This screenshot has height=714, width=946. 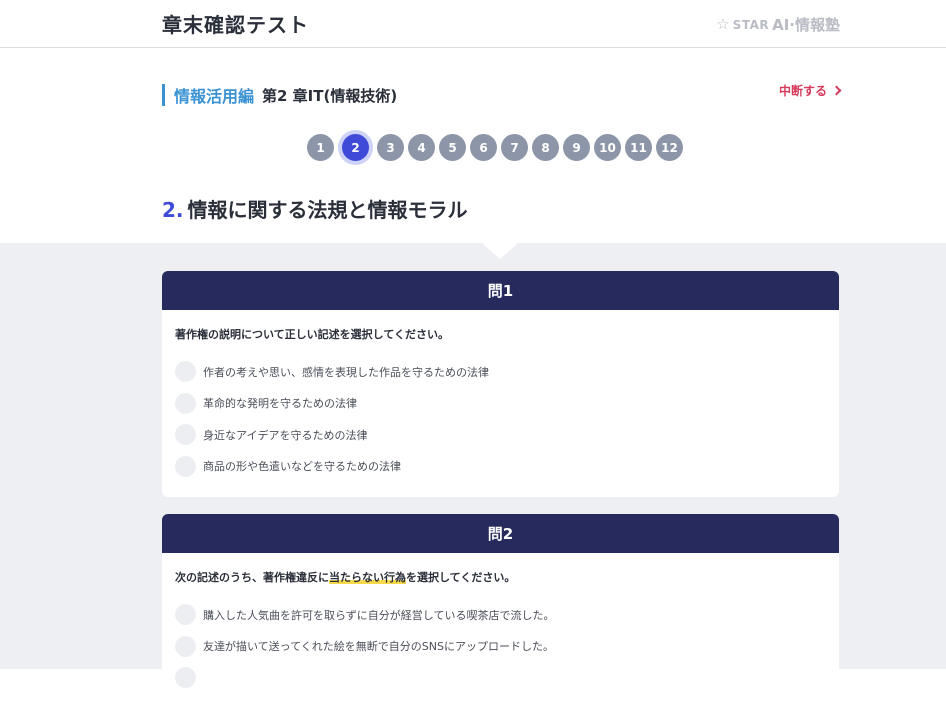 What do you see at coordinates (723, 24) in the screenshot?
I see `star-icon: ☆` at bounding box center [723, 24].